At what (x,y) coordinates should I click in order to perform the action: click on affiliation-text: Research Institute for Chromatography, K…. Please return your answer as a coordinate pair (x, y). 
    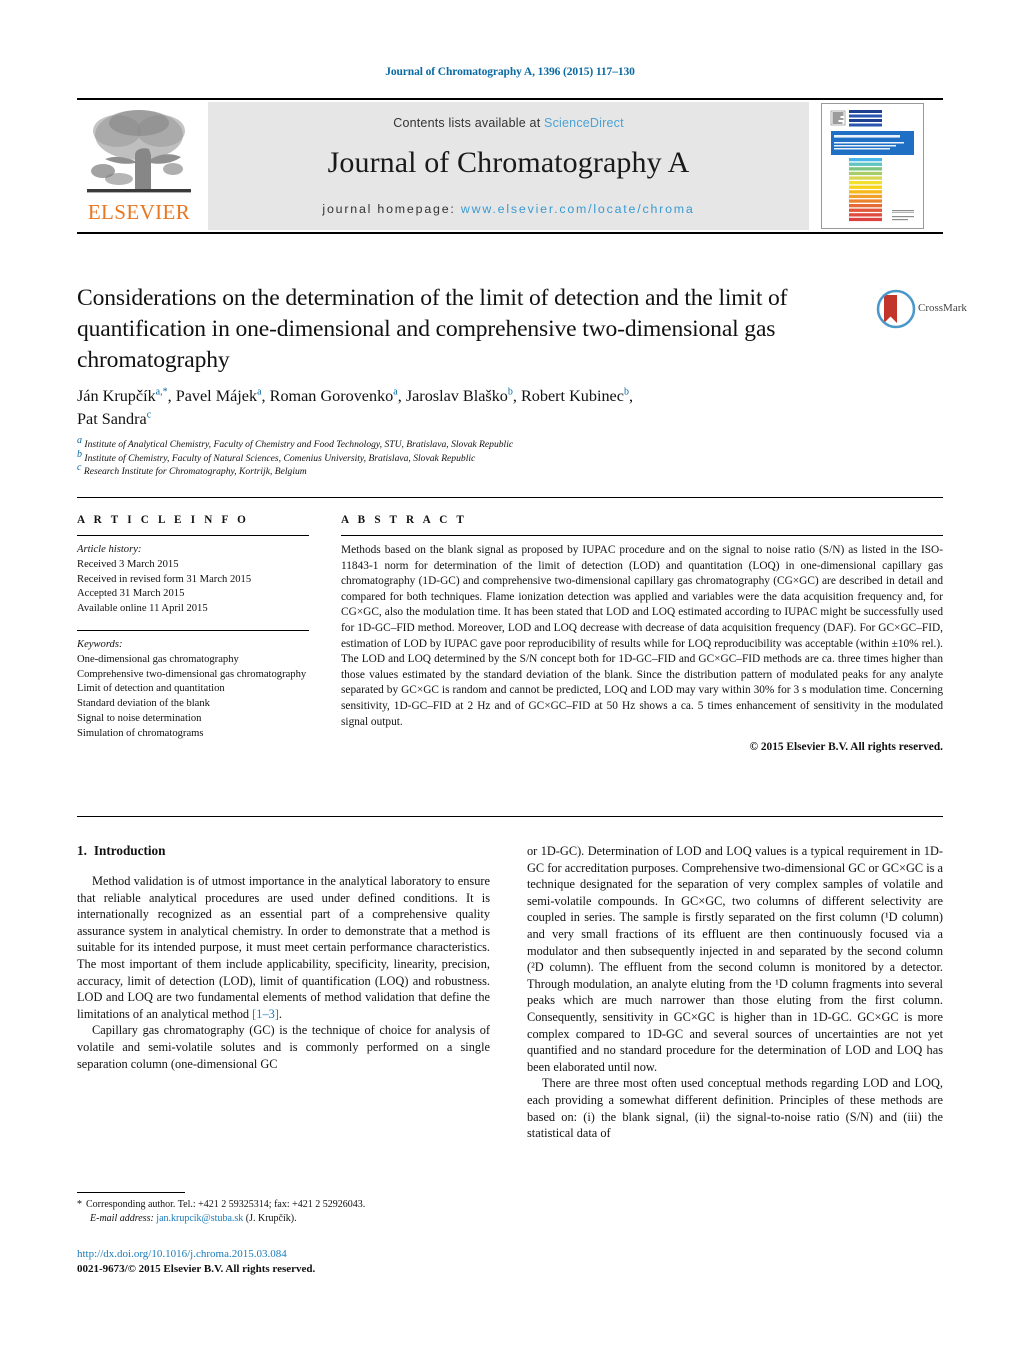
    Looking at the image, I should click on (195, 472).